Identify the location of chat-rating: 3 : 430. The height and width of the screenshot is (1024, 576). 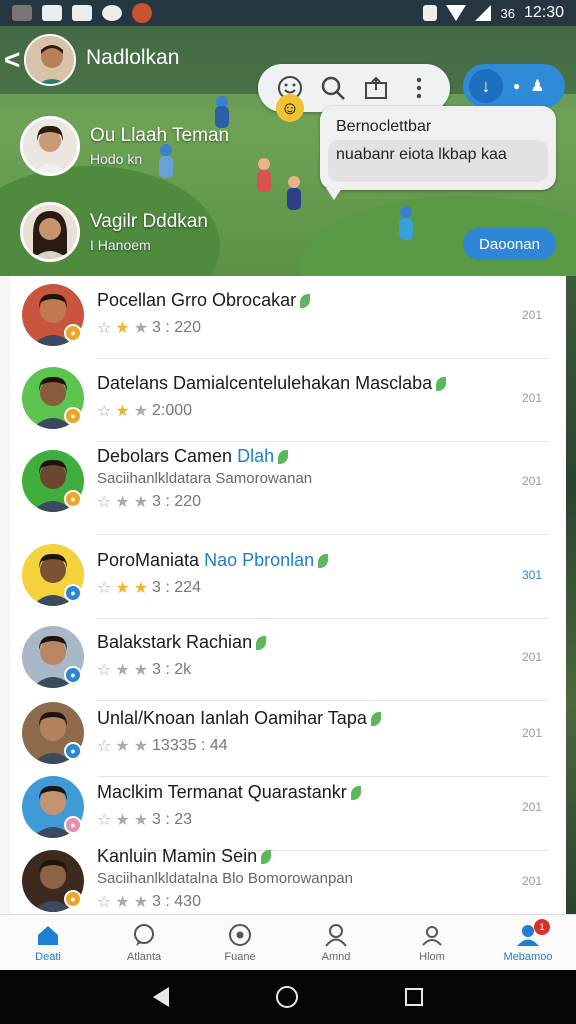
(176, 901).